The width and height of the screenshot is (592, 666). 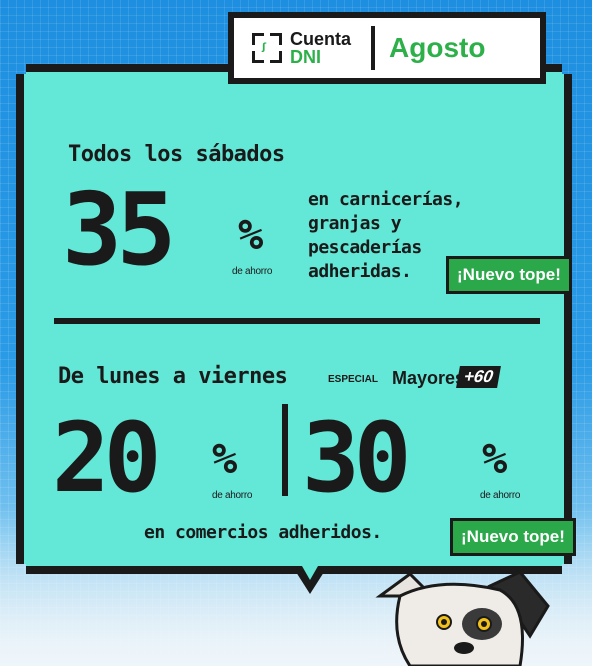 What do you see at coordinates (119, 229) in the screenshot?
I see `discount-35: 35` at bounding box center [119, 229].